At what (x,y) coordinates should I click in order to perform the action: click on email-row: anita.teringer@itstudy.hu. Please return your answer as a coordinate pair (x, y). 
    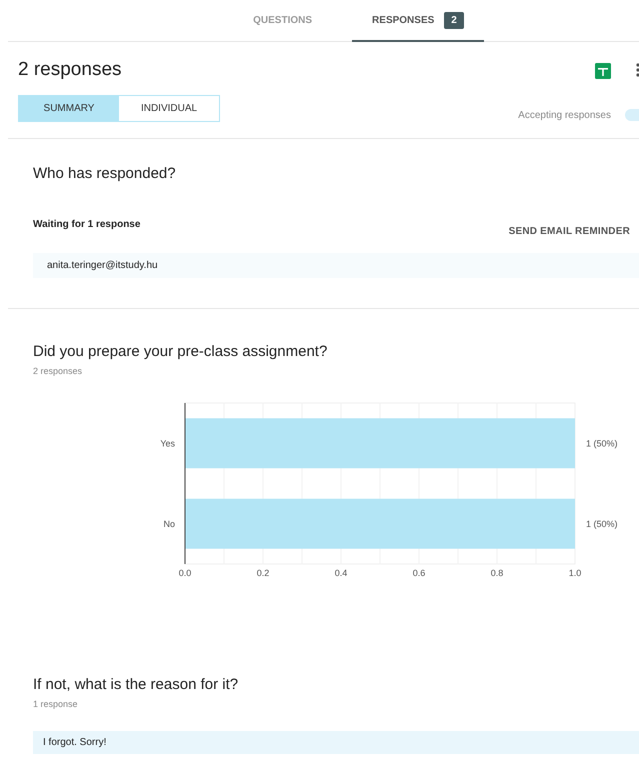
    Looking at the image, I should click on (336, 265).